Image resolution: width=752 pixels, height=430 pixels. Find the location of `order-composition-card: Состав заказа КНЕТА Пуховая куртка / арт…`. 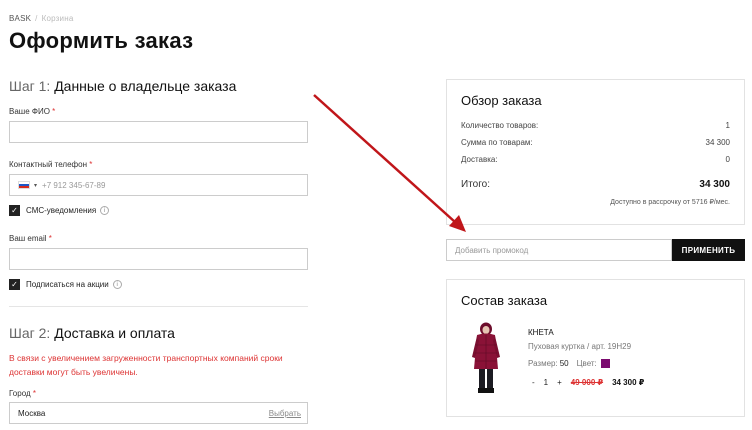

order-composition-card: Состав заказа КНЕТА Пуховая куртка / арт… is located at coordinates (595, 348).